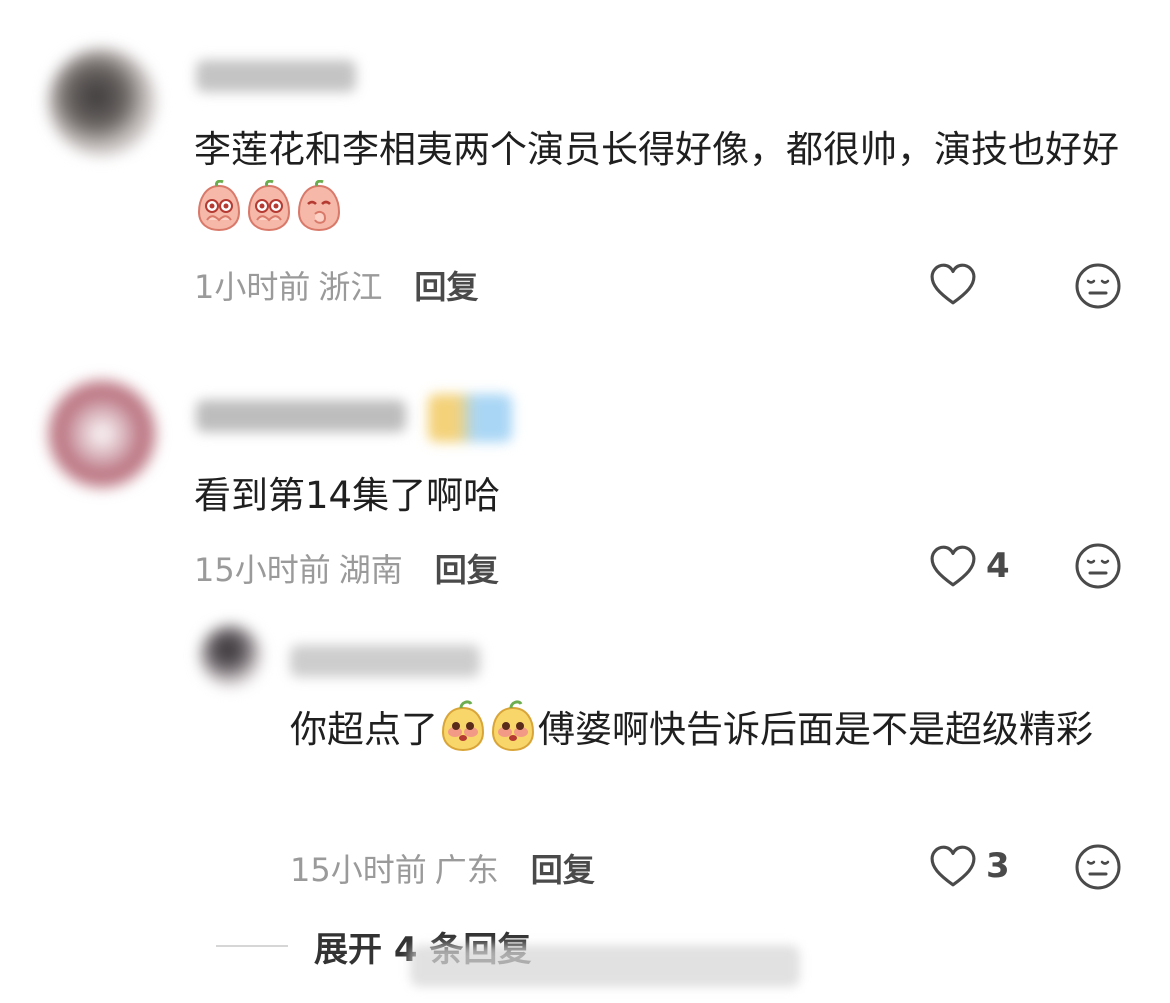 This screenshot has width=1170, height=1003. I want to click on reply-location: 广东, so click(466, 870).